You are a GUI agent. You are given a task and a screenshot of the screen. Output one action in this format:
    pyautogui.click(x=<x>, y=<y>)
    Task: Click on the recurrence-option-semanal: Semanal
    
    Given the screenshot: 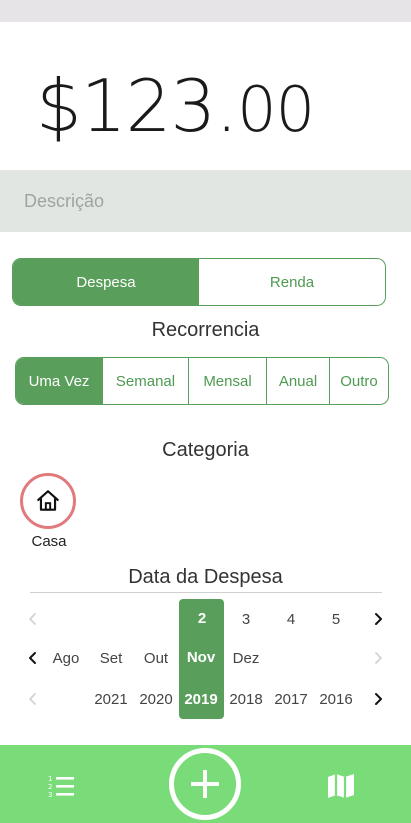 What is the action you would take?
    pyautogui.click(x=146, y=381)
    